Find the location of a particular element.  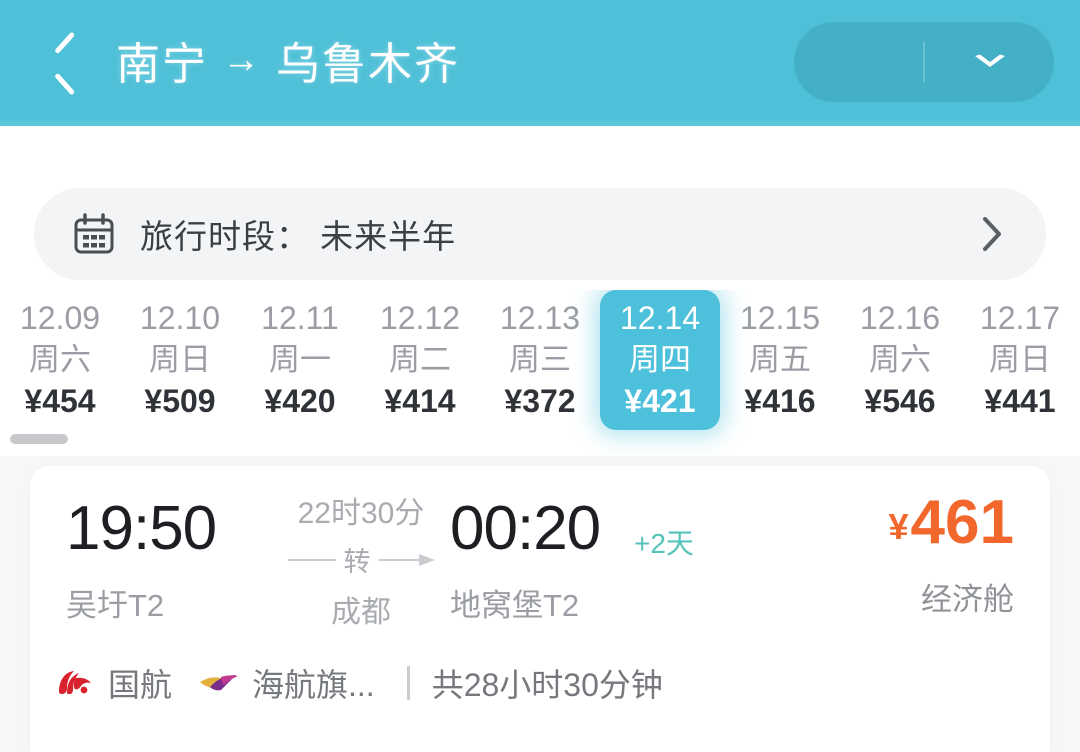

weekday-label: 周一 is located at coordinates (300, 359).